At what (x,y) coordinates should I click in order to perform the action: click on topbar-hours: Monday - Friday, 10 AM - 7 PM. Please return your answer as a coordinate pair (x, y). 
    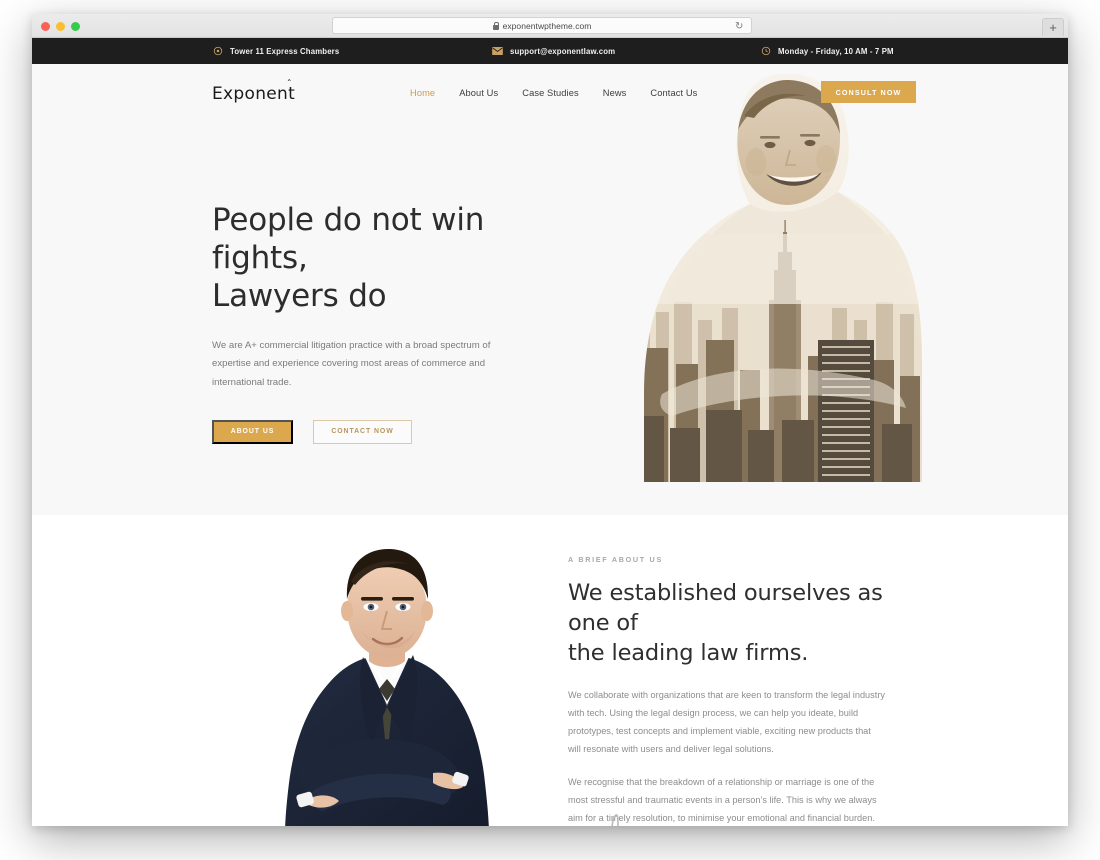
    Looking at the image, I should click on (827, 51).